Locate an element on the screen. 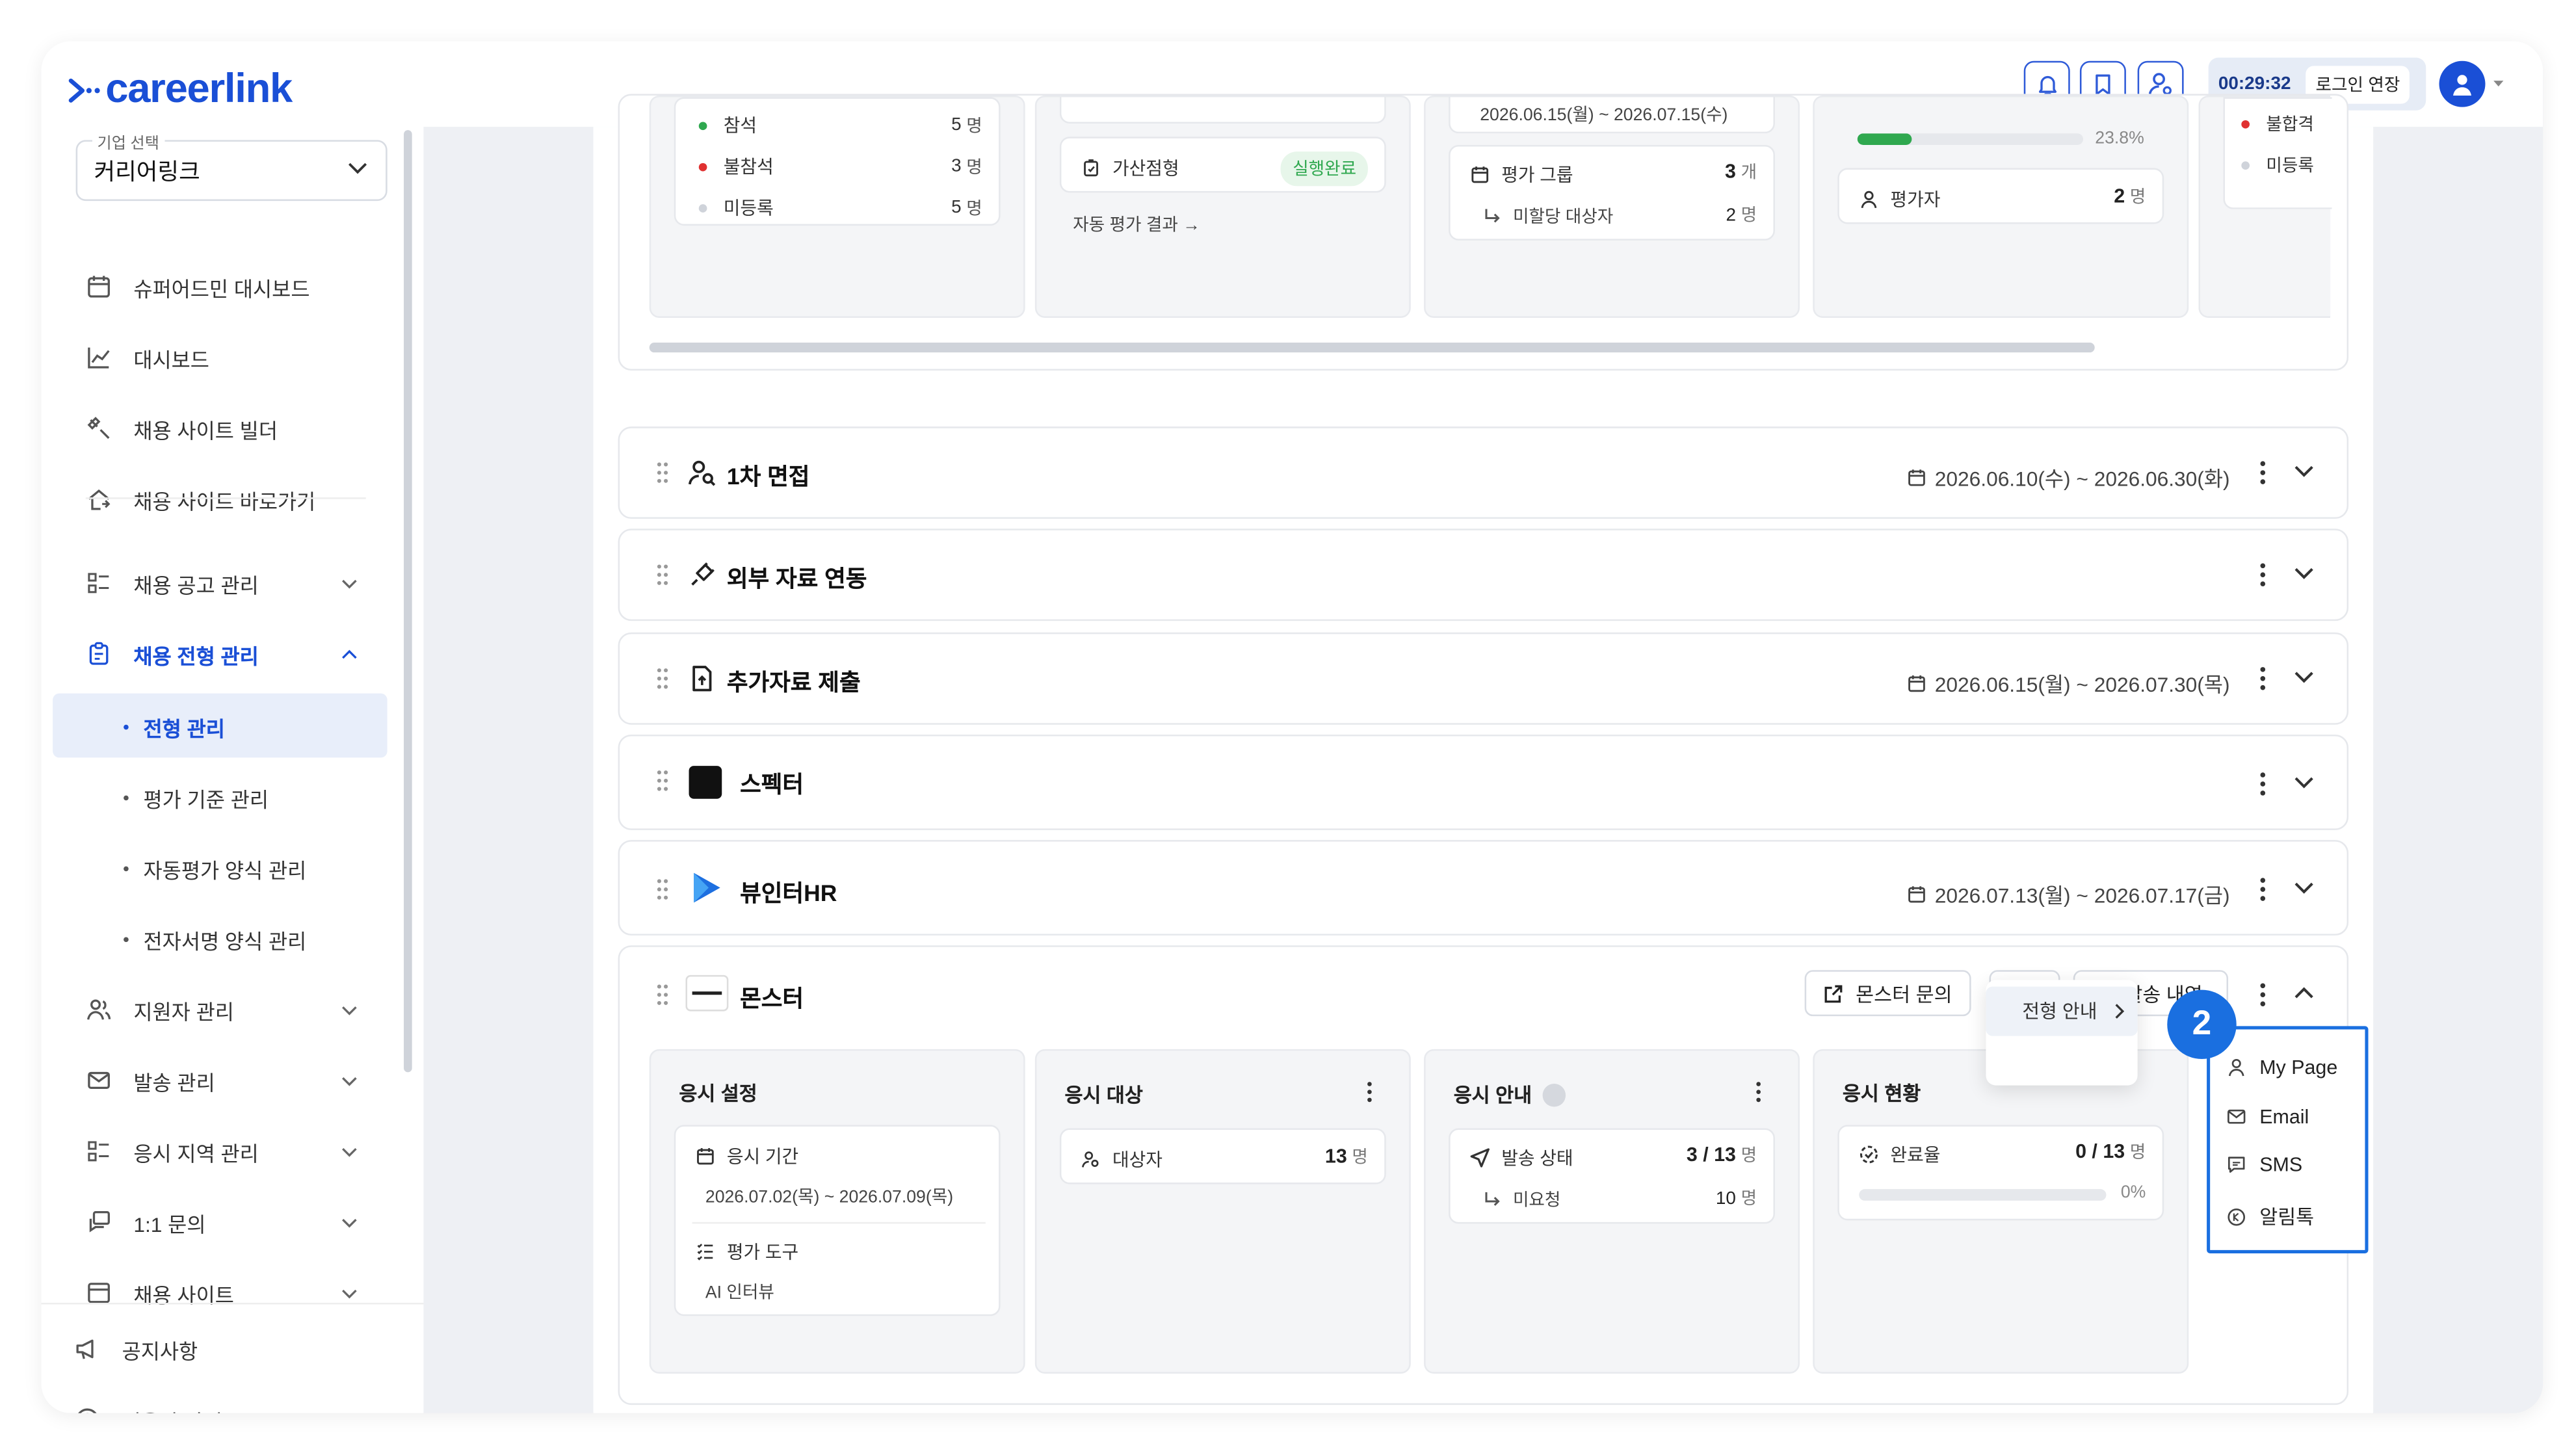 This screenshot has width=2576, height=1451. info-icon is located at coordinates (1553, 1094).